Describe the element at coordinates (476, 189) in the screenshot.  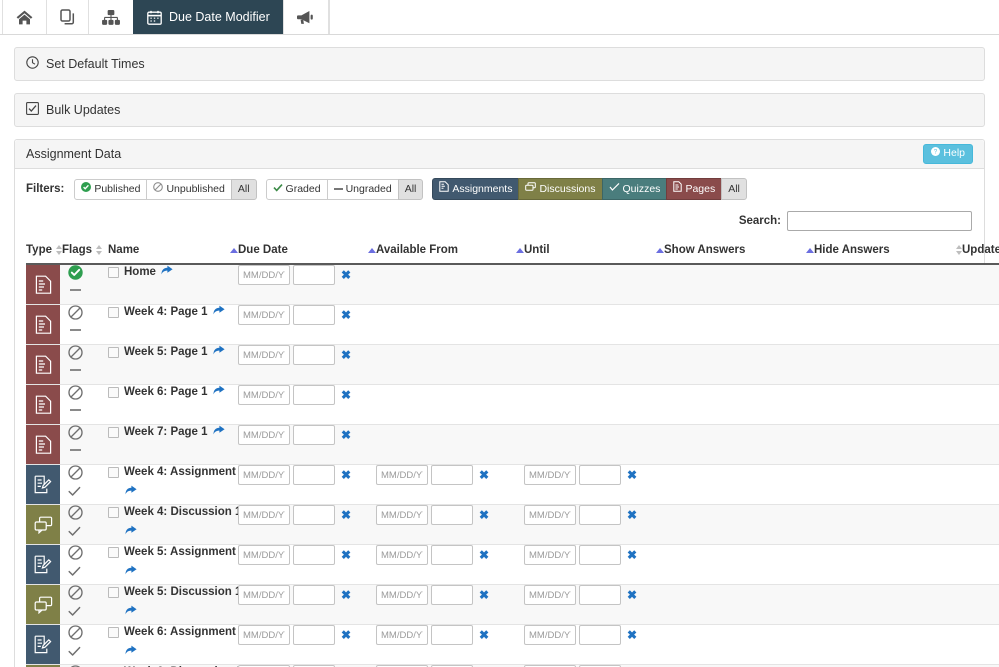
I see `filter-assignments-button: Assignments` at that location.